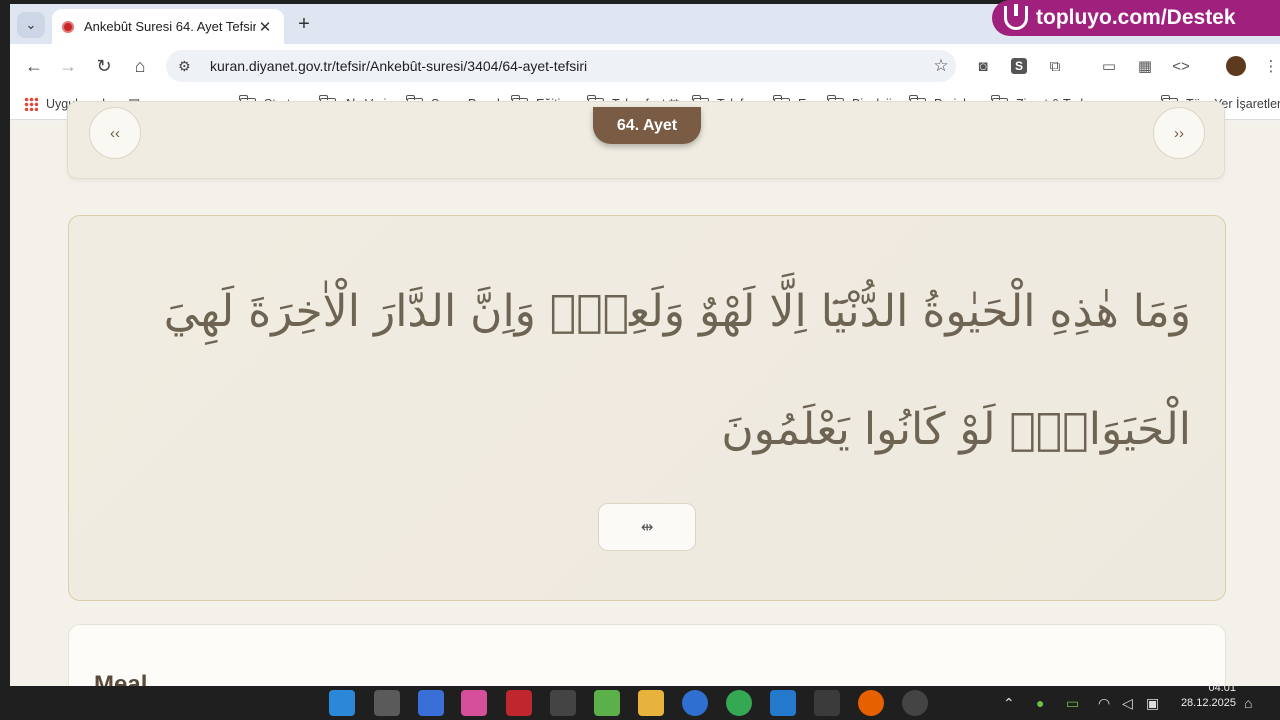  I want to click on meal-heading: Meal, so click(121, 678).